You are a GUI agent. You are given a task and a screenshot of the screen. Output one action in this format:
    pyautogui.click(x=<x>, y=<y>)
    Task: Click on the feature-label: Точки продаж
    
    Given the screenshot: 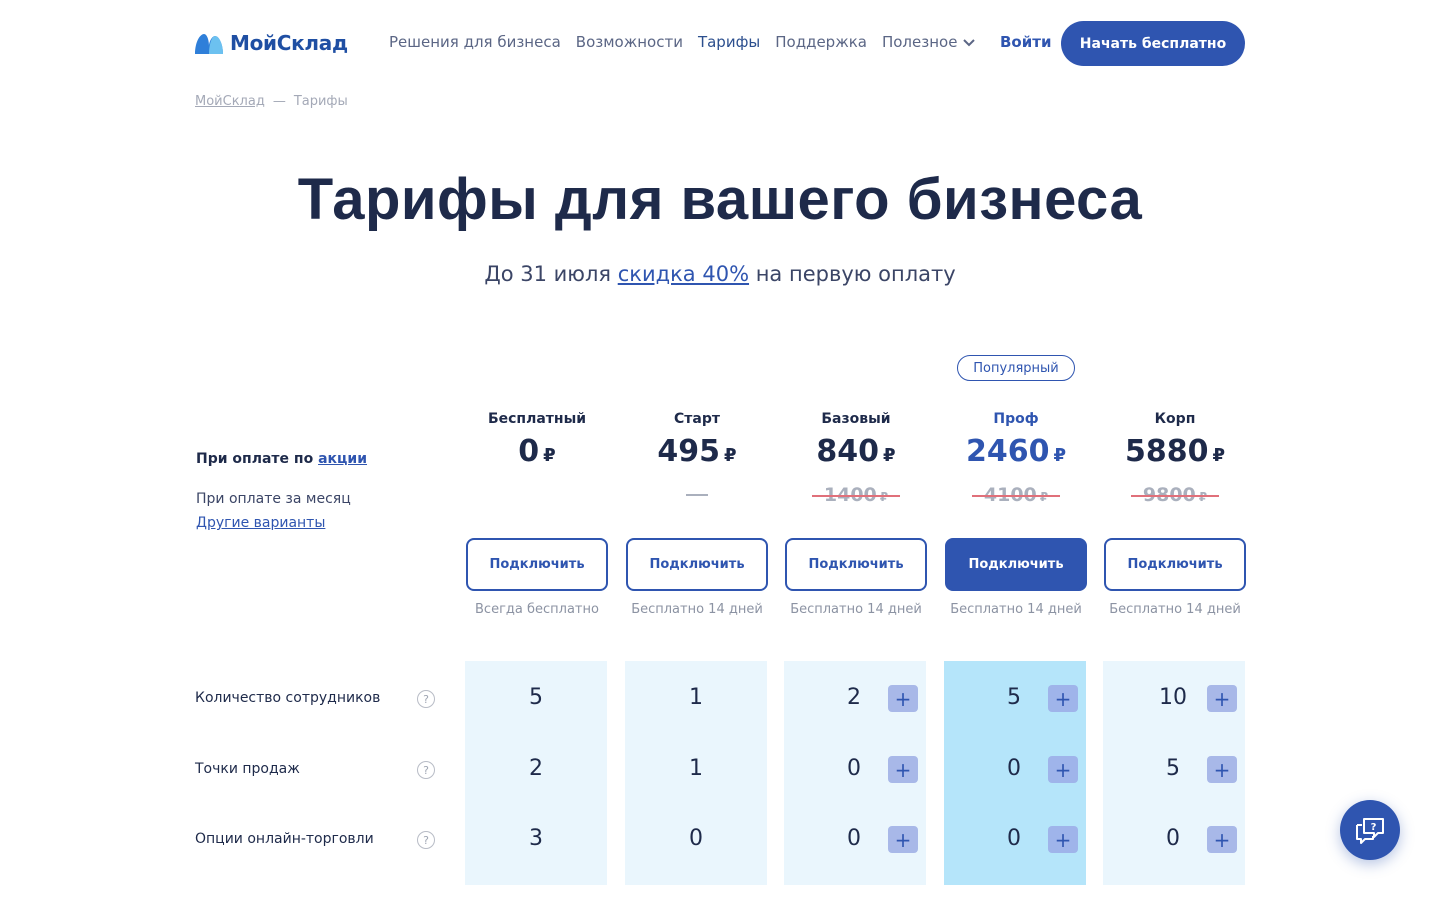 What is the action you would take?
    pyautogui.click(x=247, y=769)
    